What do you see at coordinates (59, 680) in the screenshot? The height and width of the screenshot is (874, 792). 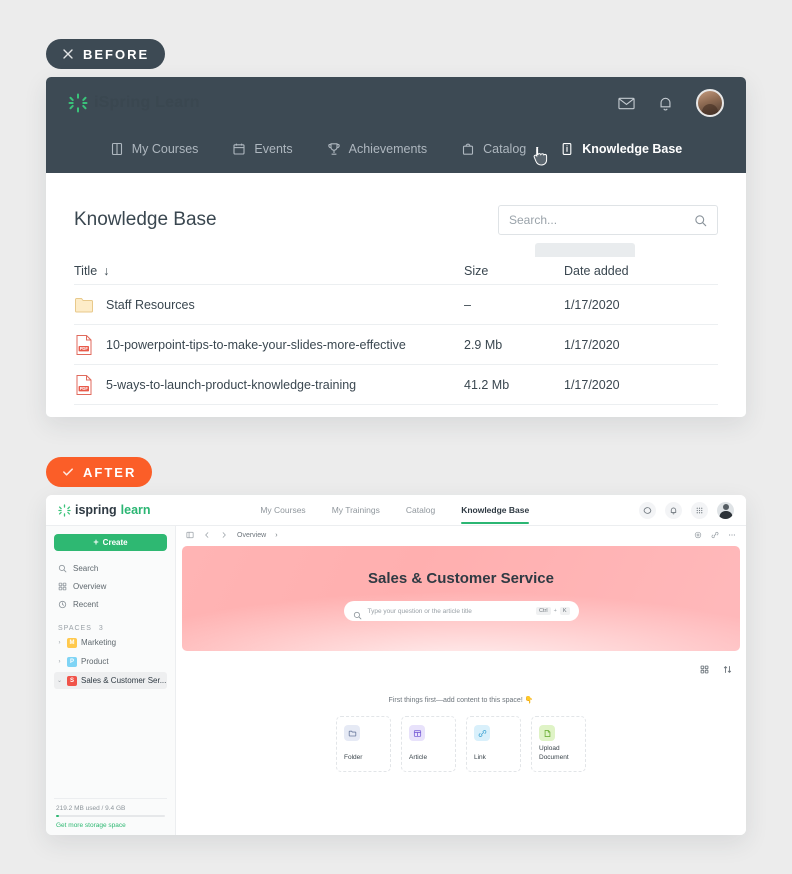 I see `chevron-down-icon: ⌄` at bounding box center [59, 680].